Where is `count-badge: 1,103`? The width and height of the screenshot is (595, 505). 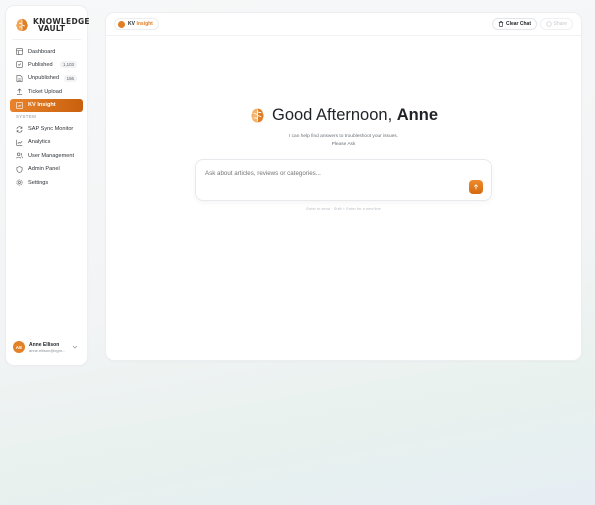
count-badge: 1,103 is located at coordinates (68, 65).